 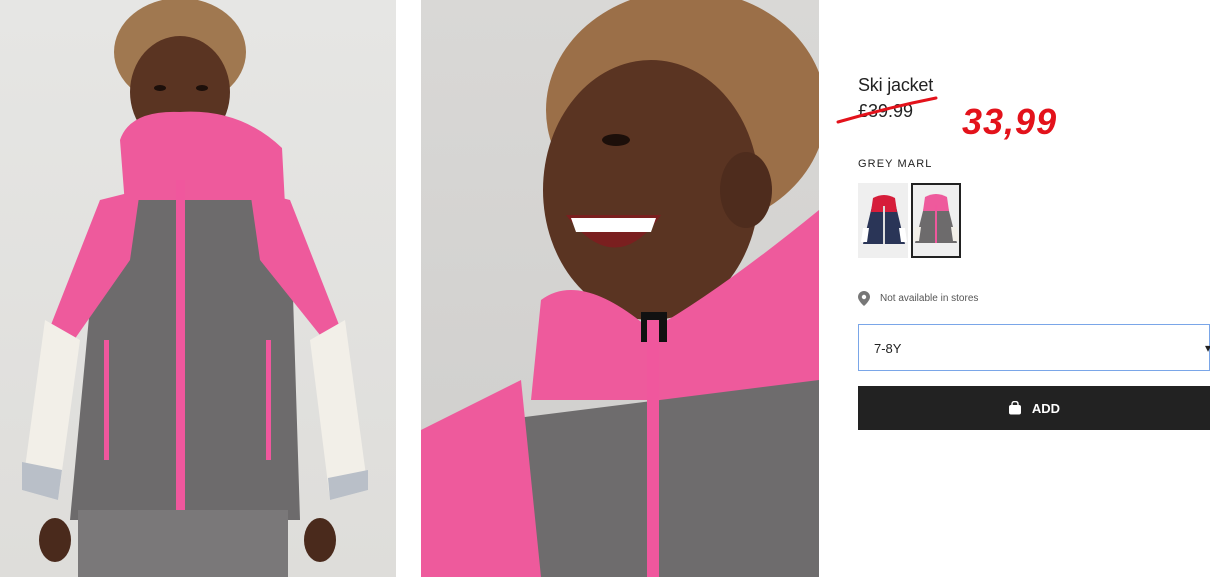 I want to click on swatch-navy-red, so click(x=883, y=220).